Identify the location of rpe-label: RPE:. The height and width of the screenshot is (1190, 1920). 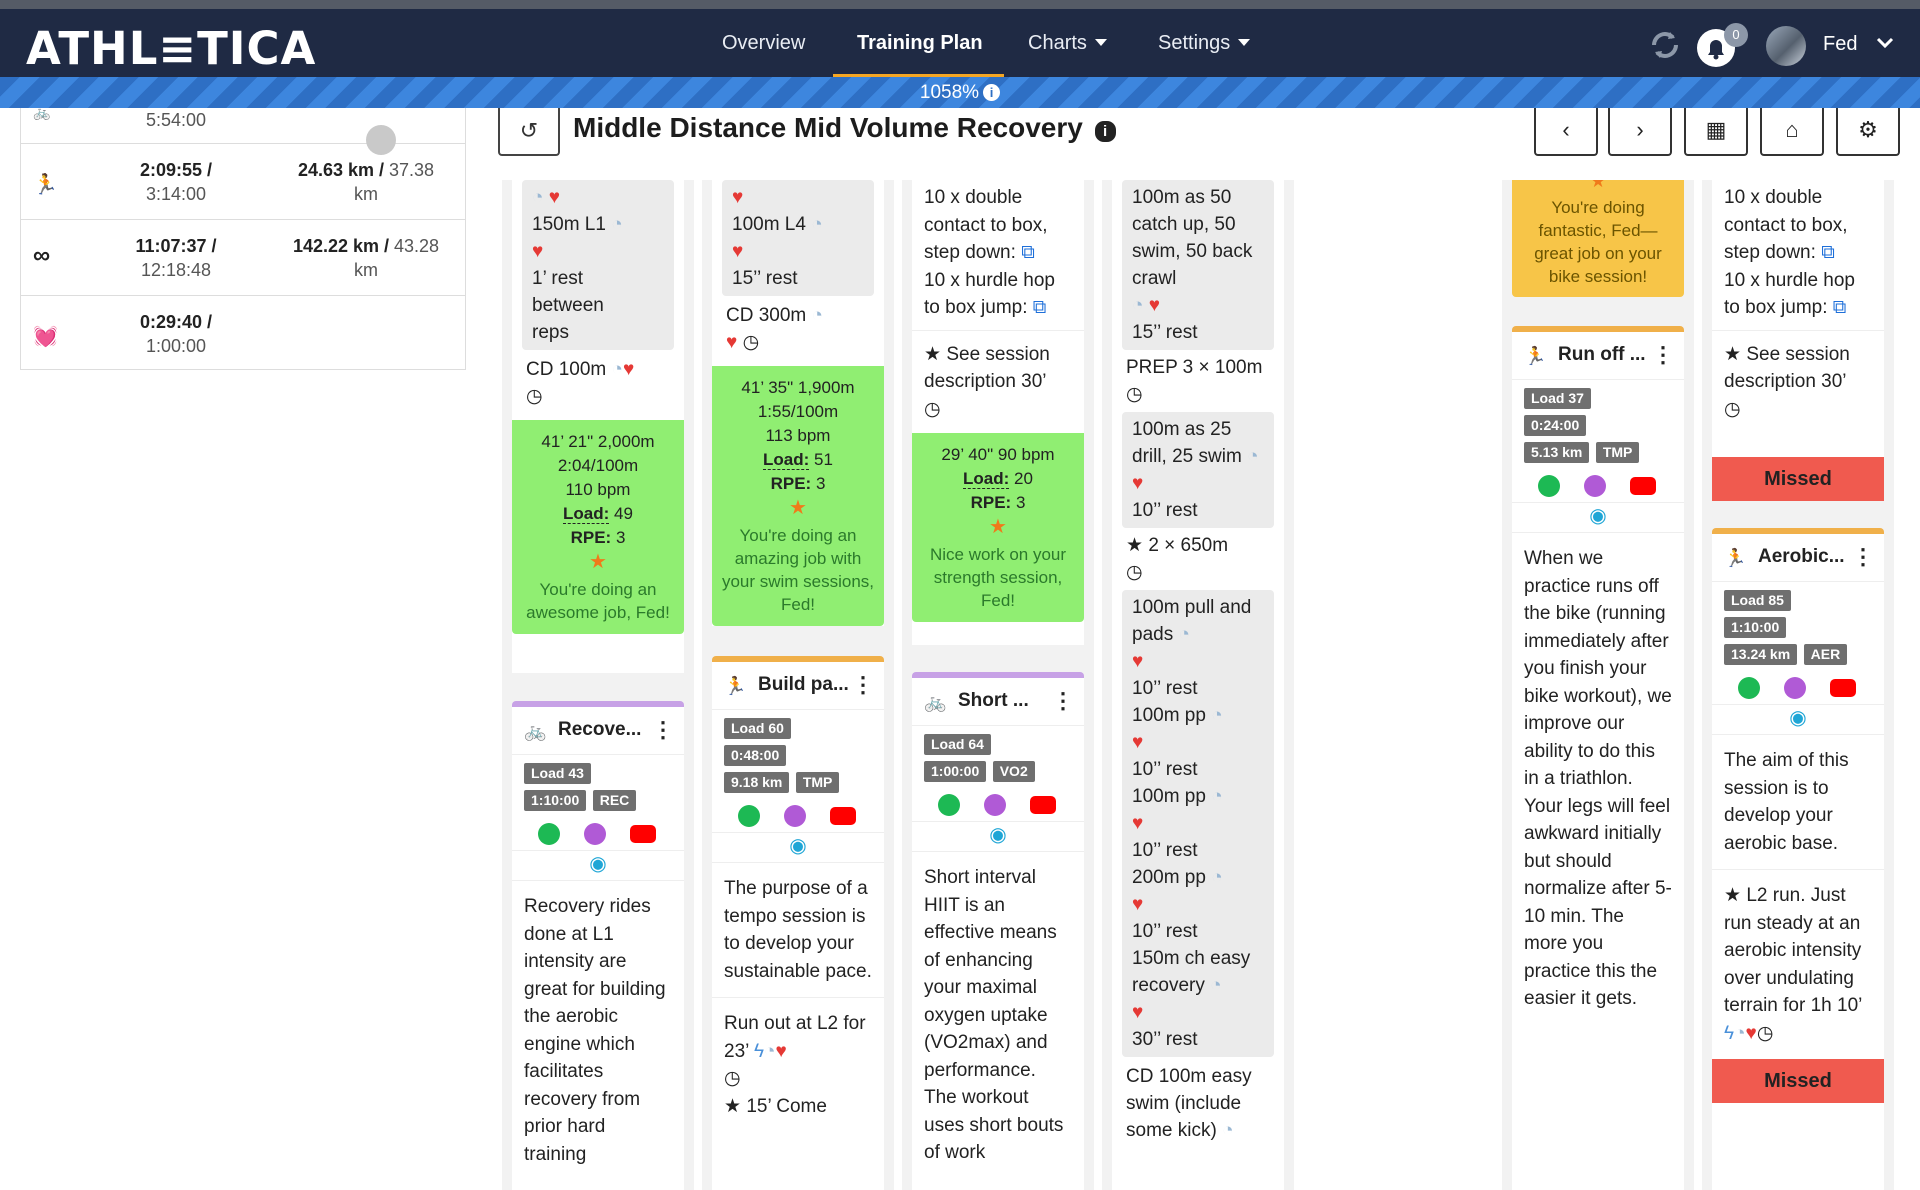
(991, 502).